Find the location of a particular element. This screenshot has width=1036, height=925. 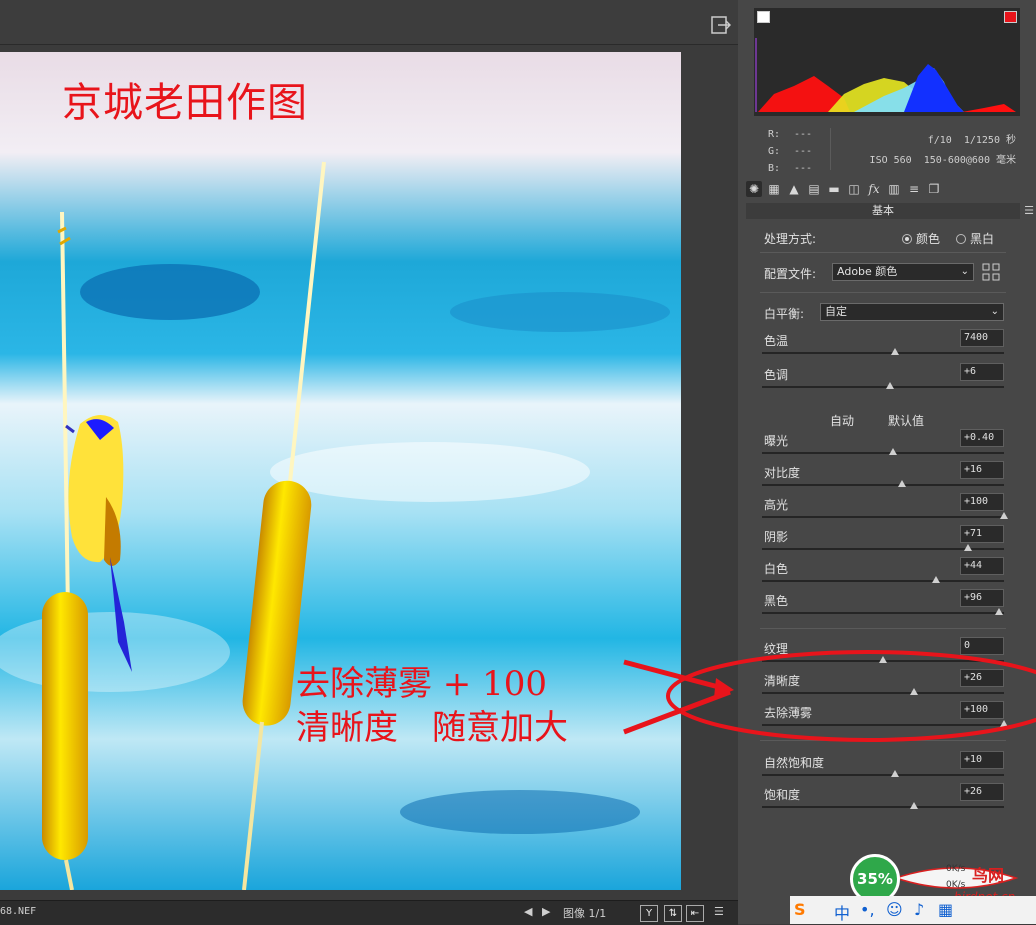

profile-value: Adobe 颜色 is located at coordinates (867, 271).